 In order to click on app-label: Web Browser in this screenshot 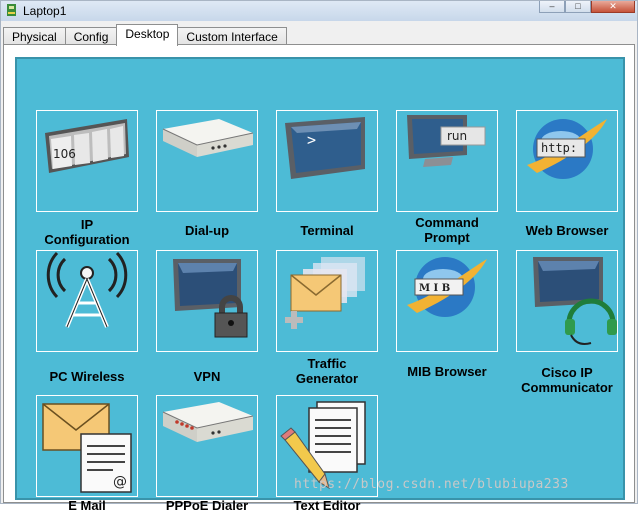, I will do `click(567, 230)`.